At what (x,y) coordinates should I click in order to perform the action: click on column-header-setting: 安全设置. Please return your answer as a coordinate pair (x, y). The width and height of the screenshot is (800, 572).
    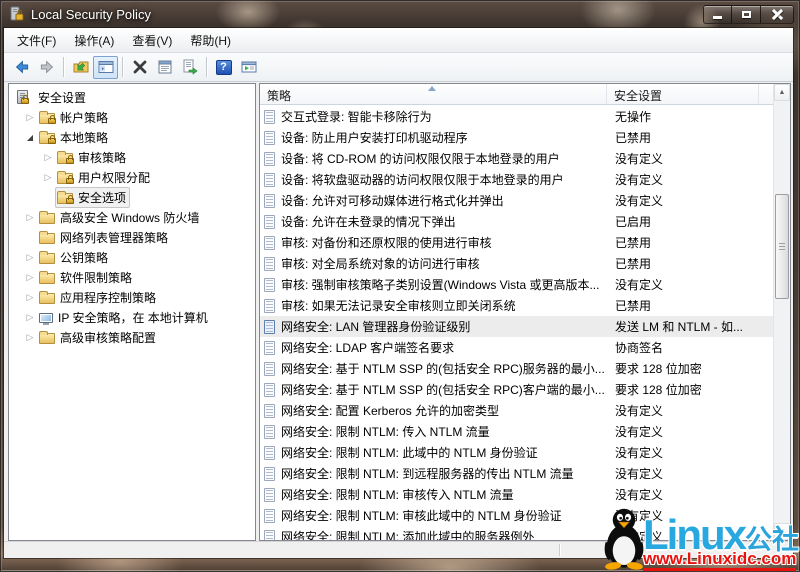
    Looking at the image, I should click on (683, 94).